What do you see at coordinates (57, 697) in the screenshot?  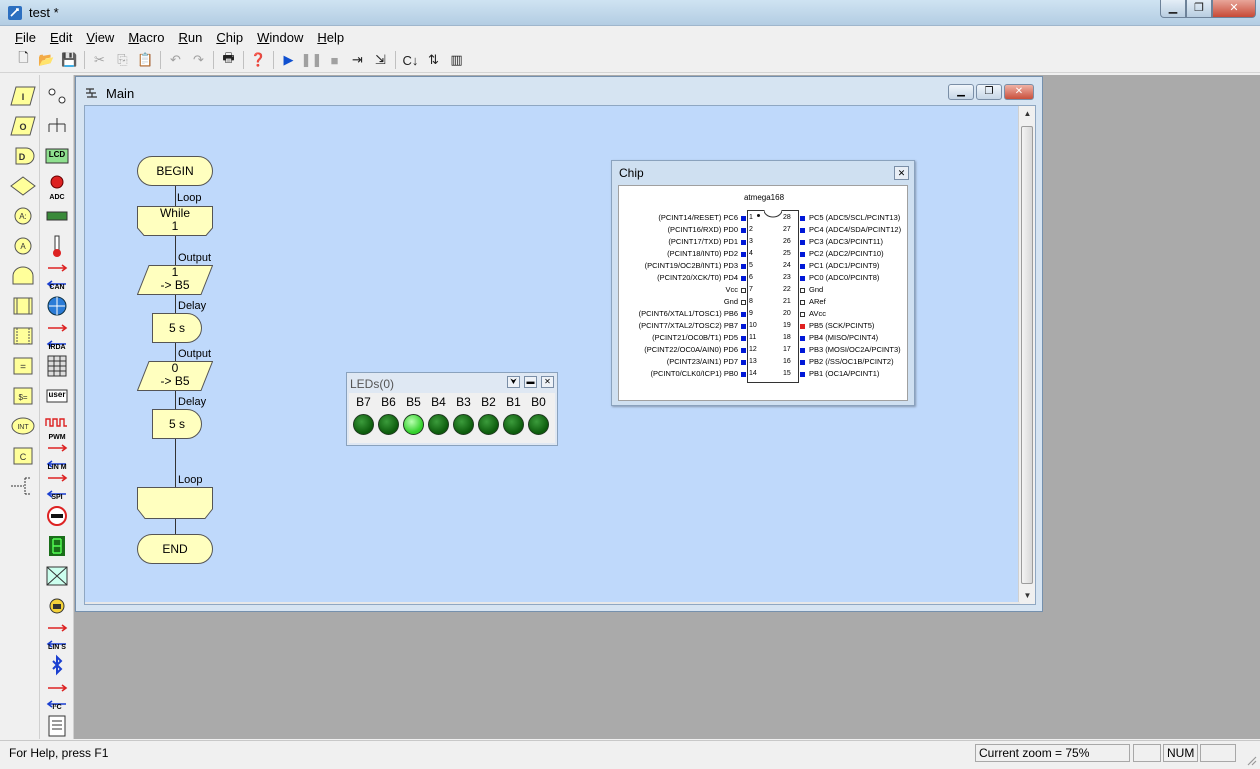 I see `i2c-component-icon: I²C` at bounding box center [57, 697].